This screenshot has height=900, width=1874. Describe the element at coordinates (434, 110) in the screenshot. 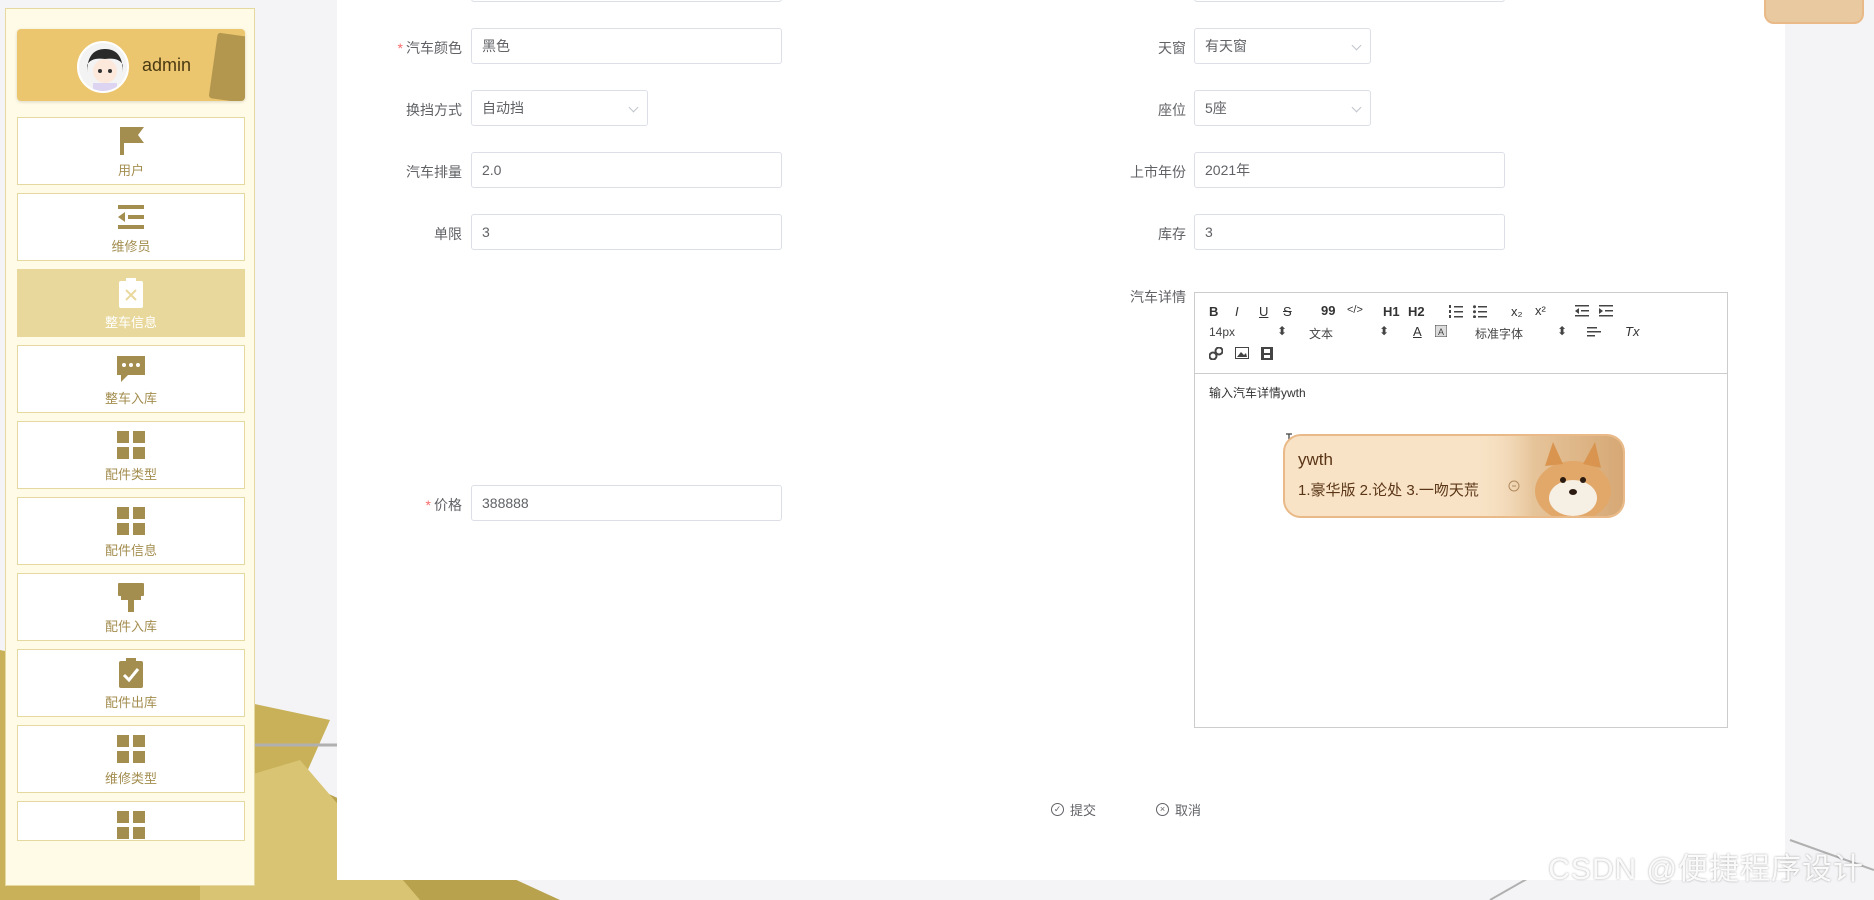

I see `gearbox-label: 换挡方式` at that location.